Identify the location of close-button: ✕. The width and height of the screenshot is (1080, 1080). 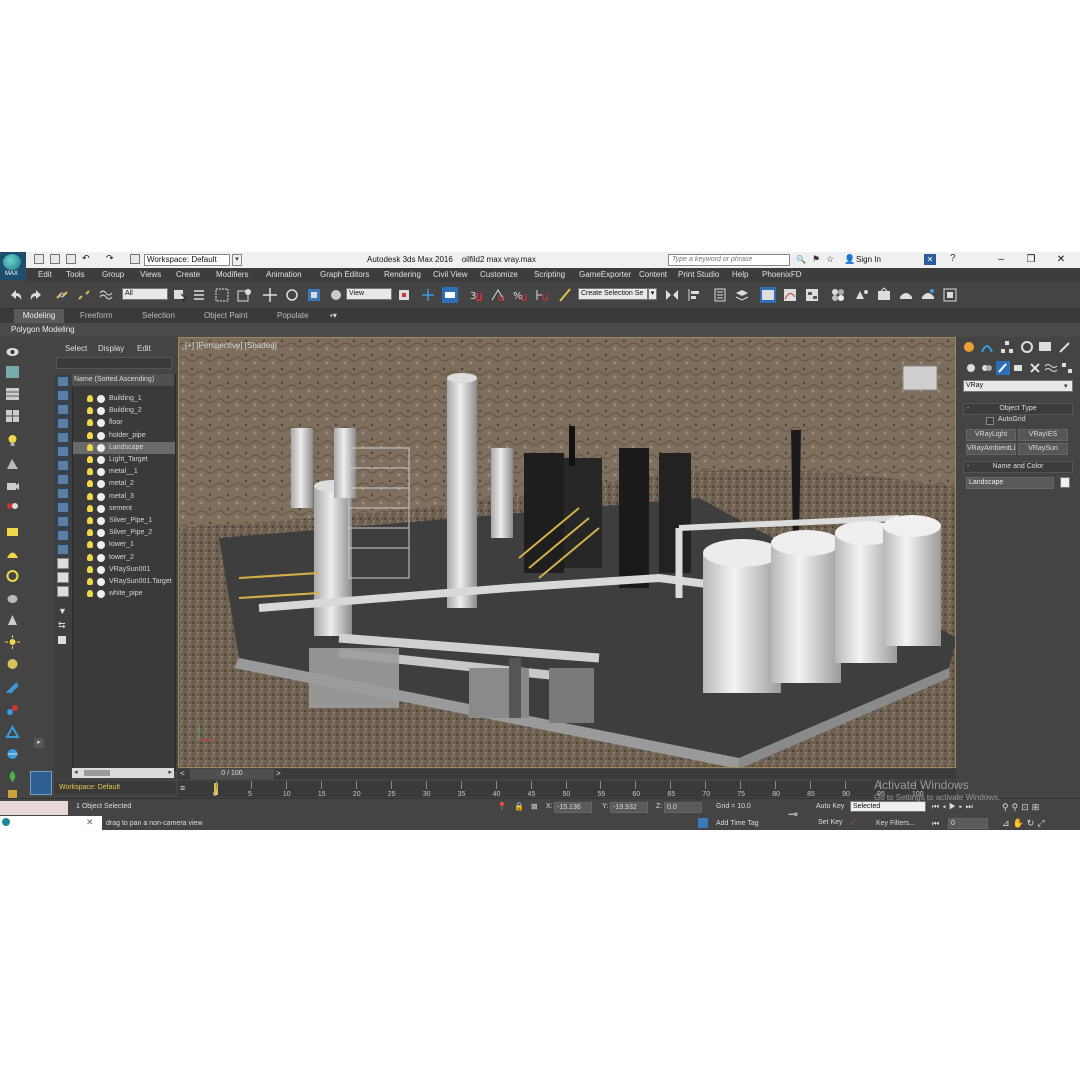
(1061, 260).